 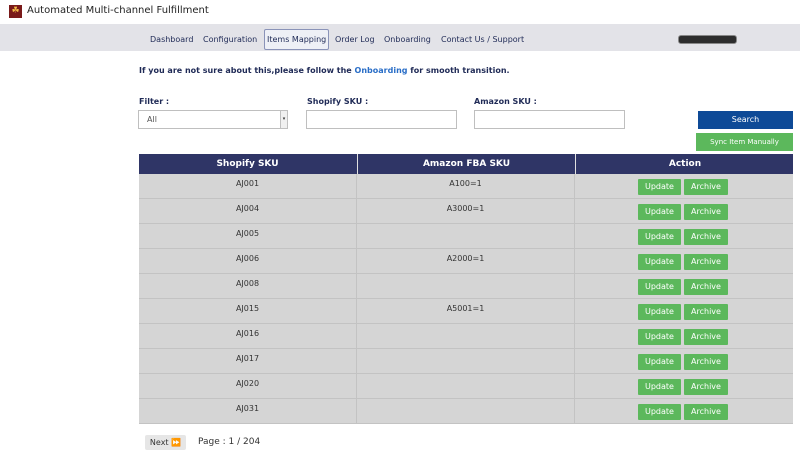 I want to click on table-row: AJ017 Update Archive, so click(x=466, y=361).